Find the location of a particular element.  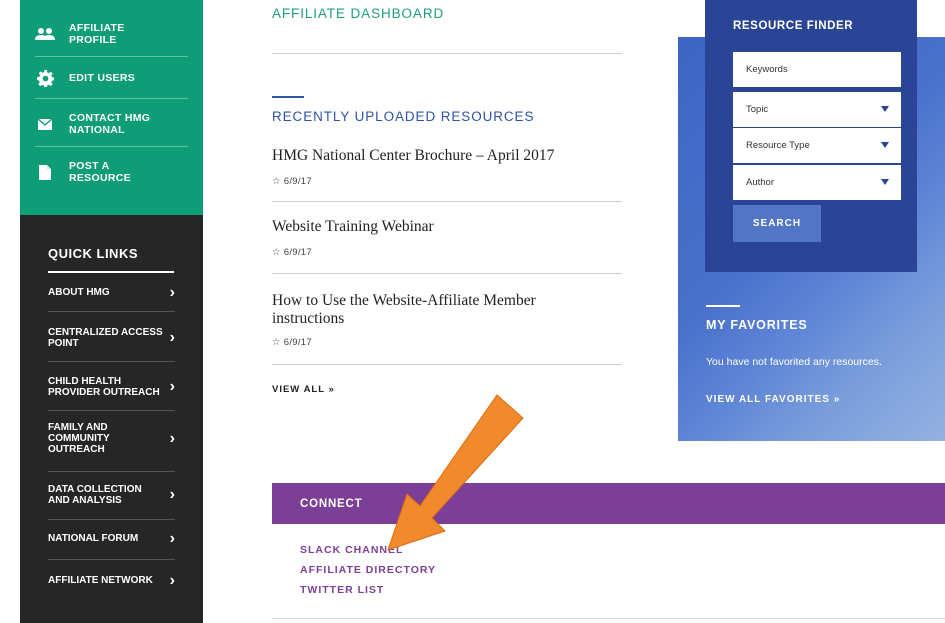

post-resource-label-1: POST A is located at coordinates (89, 166).